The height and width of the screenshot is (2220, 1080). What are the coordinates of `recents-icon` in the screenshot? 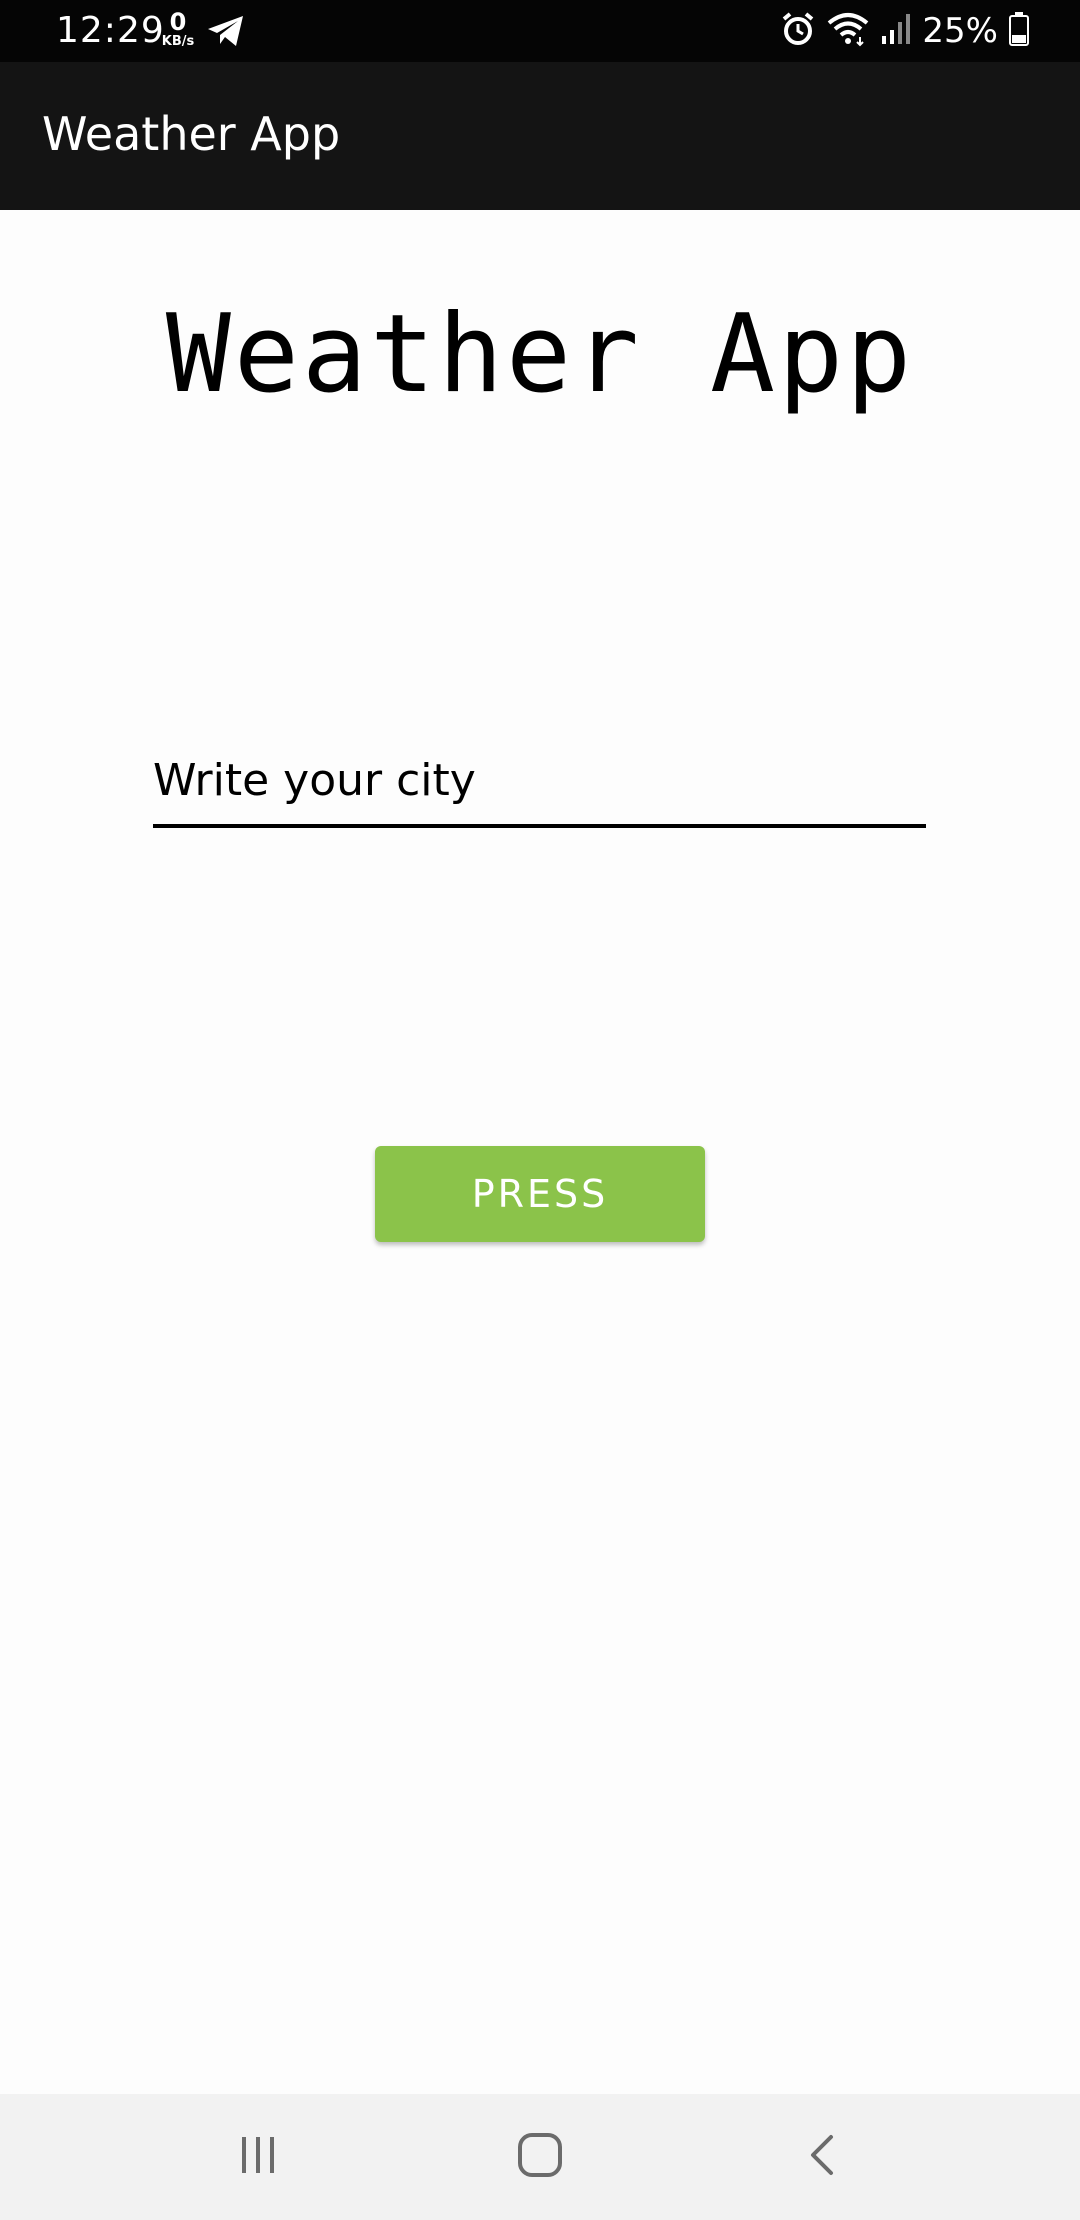 It's located at (258, 2157).